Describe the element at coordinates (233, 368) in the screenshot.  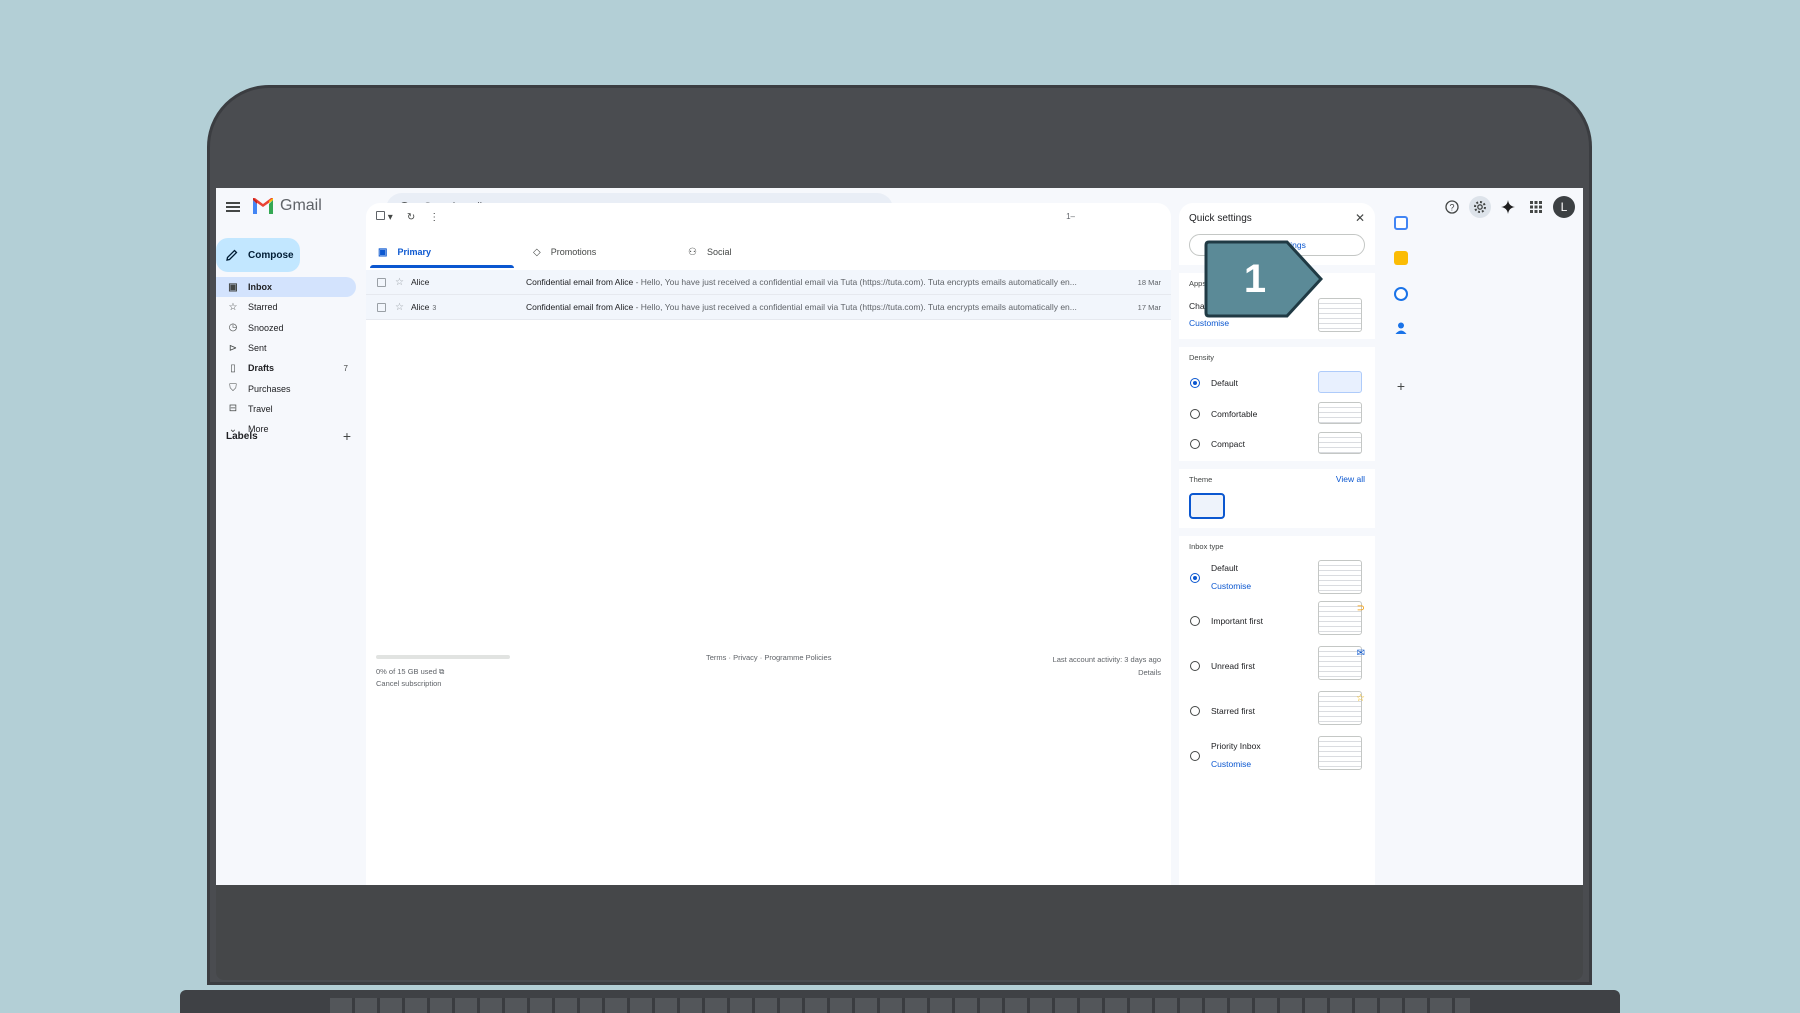
I see `draft-icon: ▯` at that location.